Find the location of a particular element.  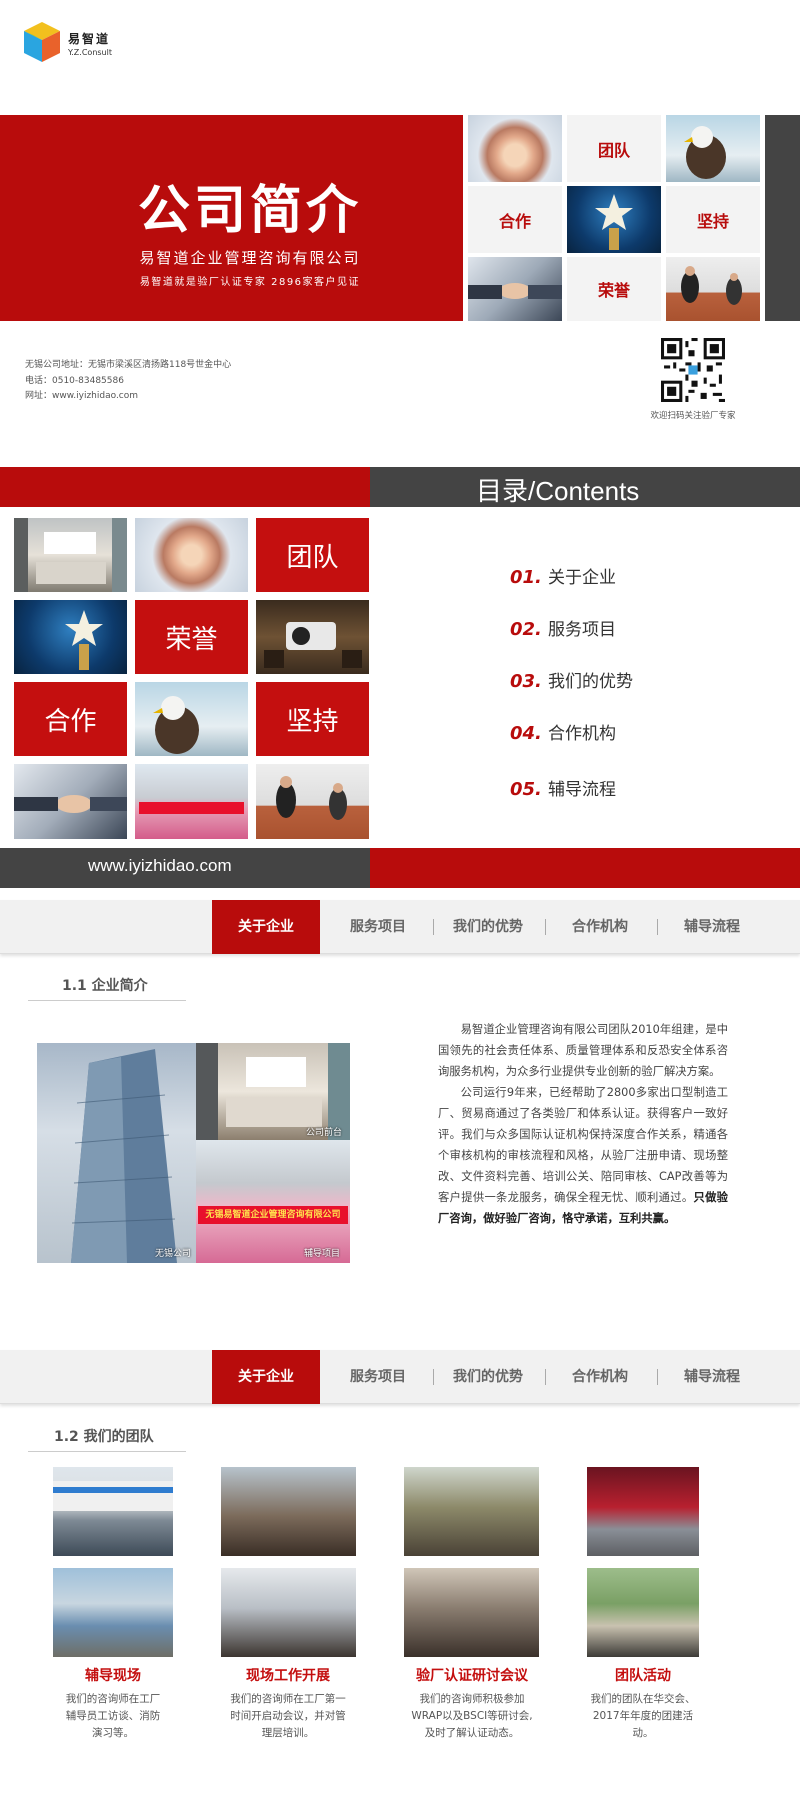

contact-phone: 电话：0510-83485586 is located at coordinates (74, 381).